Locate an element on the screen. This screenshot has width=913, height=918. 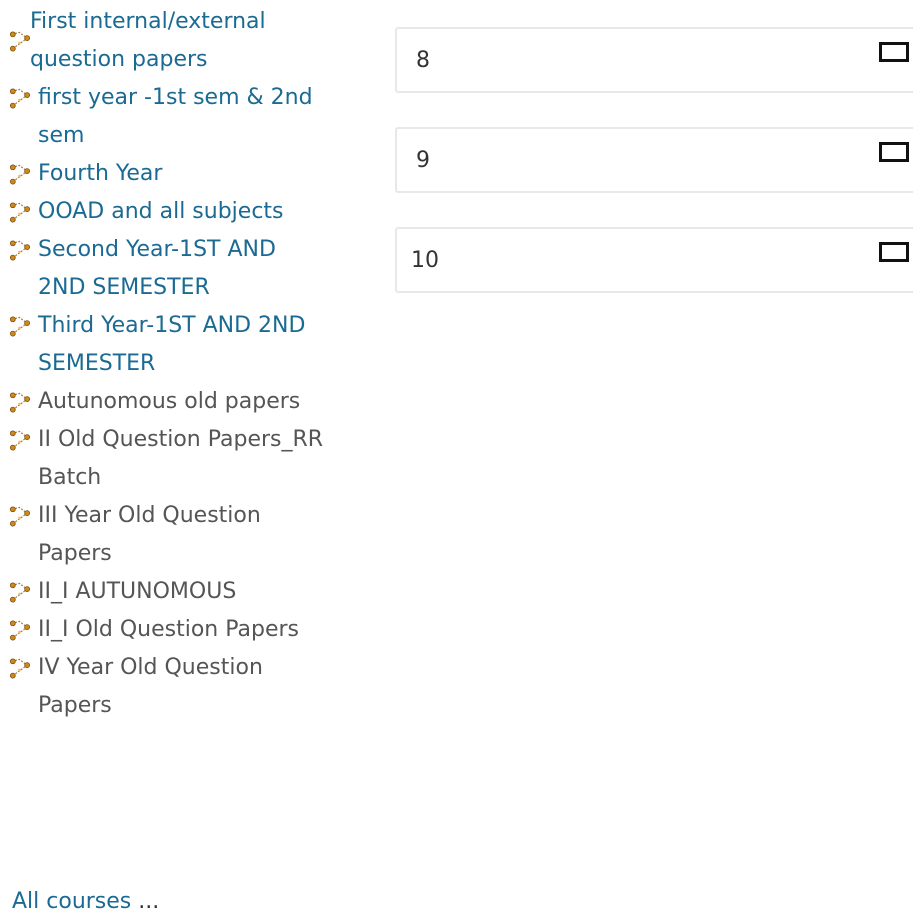
course-item: Autunomous old papers is located at coordinates (165, 402).